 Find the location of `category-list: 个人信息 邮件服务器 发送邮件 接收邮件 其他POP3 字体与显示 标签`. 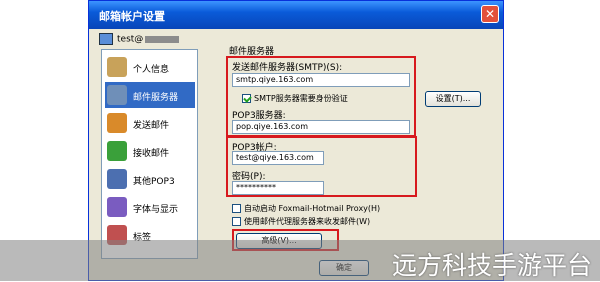

category-list: 个人信息 邮件服务器 发送邮件 接收邮件 其他POP3 字体与显示 标签 is located at coordinates (149, 154).